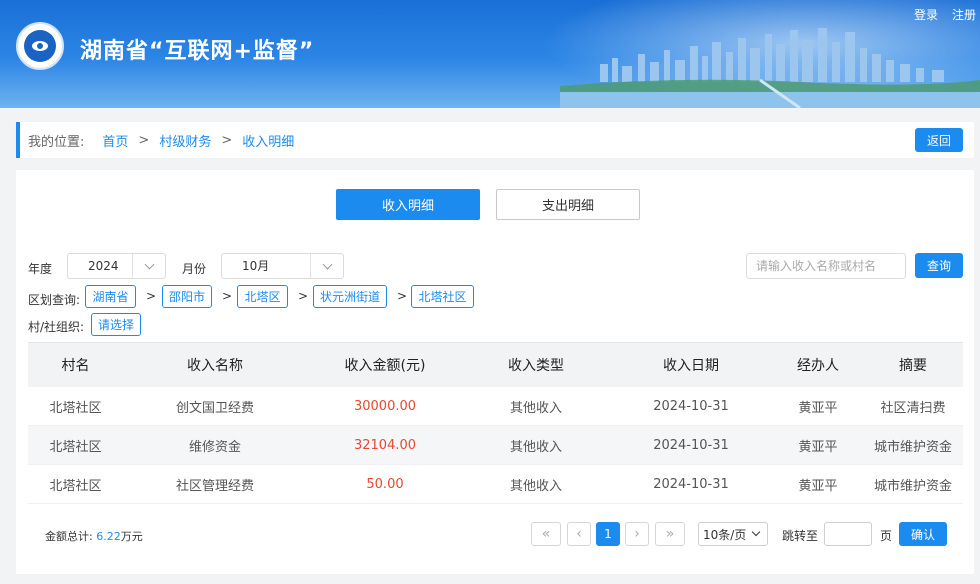 Image resolution: width=980 pixels, height=584 pixels. Describe the element at coordinates (214, 447) in the screenshot. I see `cell-income-name: 维修资金` at that location.